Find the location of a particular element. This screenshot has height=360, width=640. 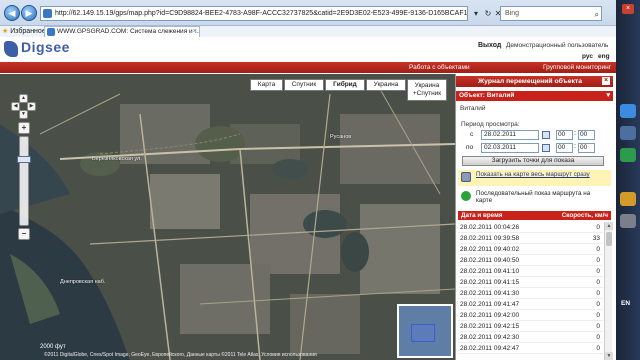

map-type-ukraine-satellite-button: Украина +Спутник is located at coordinates (427, 90).